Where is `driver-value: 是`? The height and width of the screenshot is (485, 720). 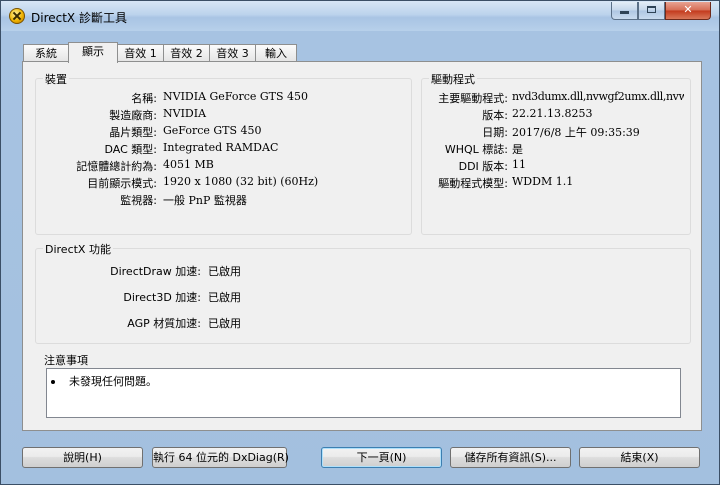
driver-value: 是 is located at coordinates (517, 149).